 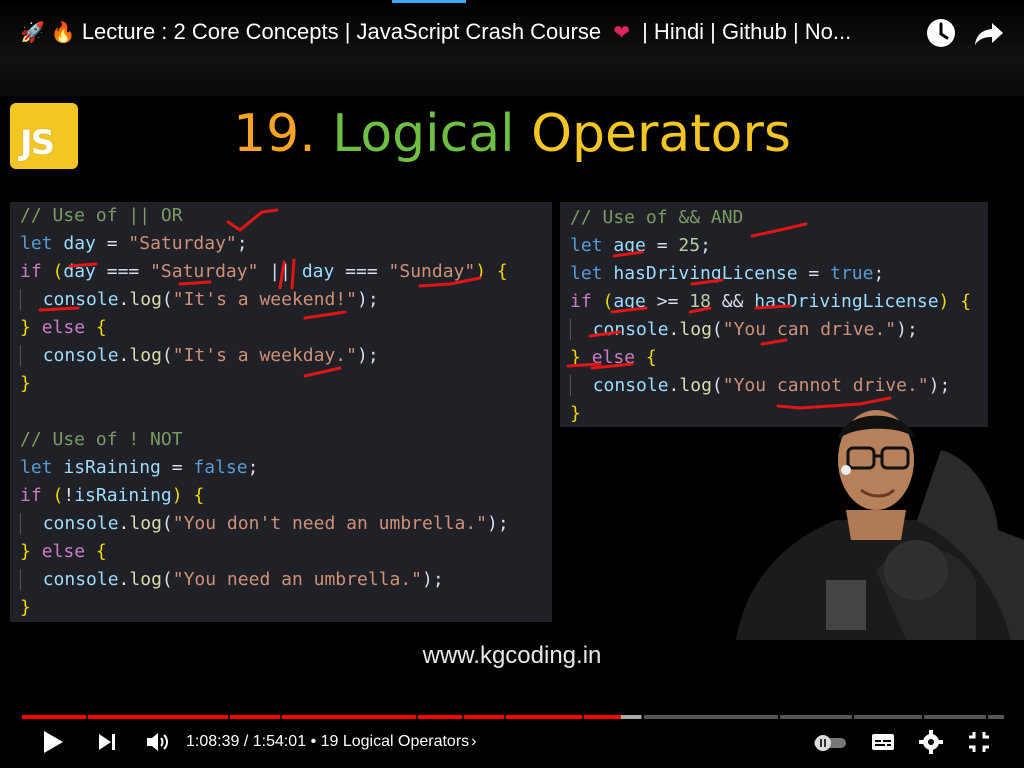 What do you see at coordinates (246, 741) in the screenshot?
I see `time-elapsed-total: 1:08:39 / 1:54:01` at bounding box center [246, 741].